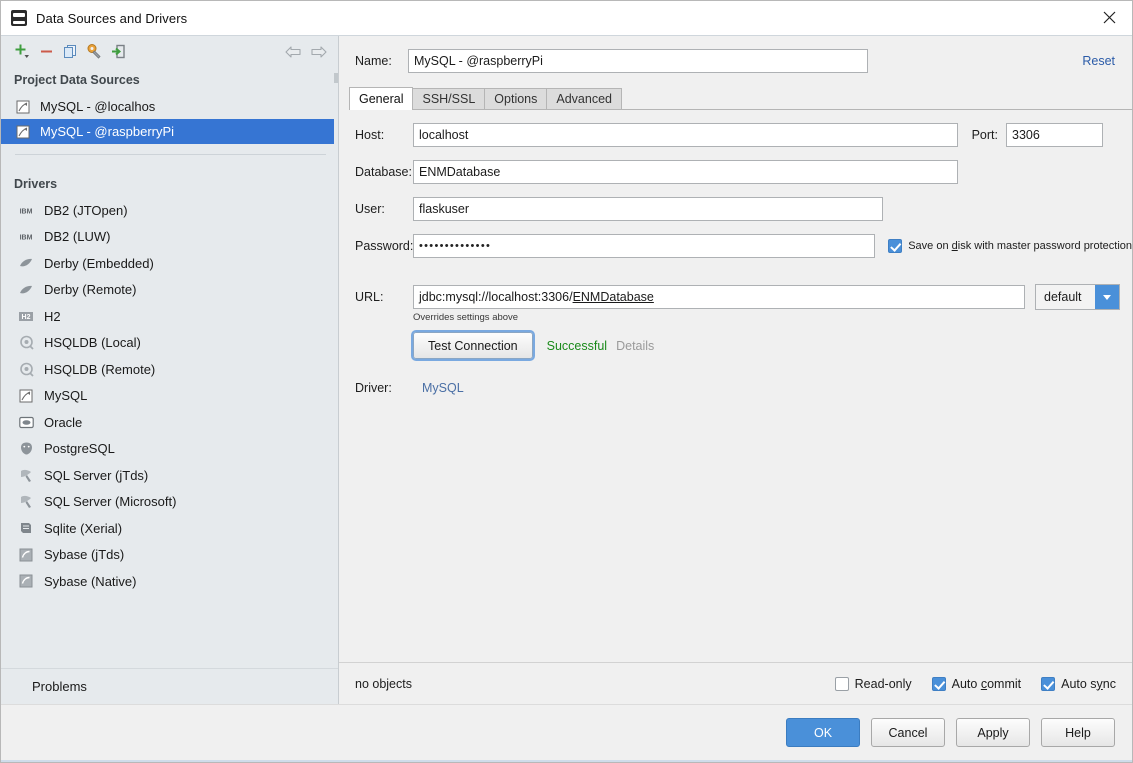 This screenshot has height=763, width=1133. Describe the element at coordinates (94, 52) in the screenshot. I see `wrench-icon` at that location.